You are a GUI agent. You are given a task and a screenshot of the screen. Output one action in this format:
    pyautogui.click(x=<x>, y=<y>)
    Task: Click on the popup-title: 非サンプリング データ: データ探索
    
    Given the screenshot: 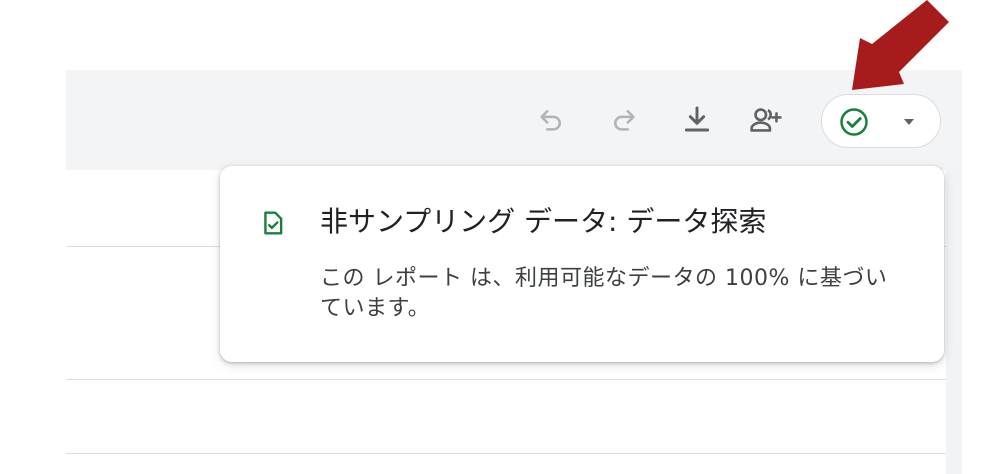 What is the action you would take?
    pyautogui.click(x=543, y=221)
    